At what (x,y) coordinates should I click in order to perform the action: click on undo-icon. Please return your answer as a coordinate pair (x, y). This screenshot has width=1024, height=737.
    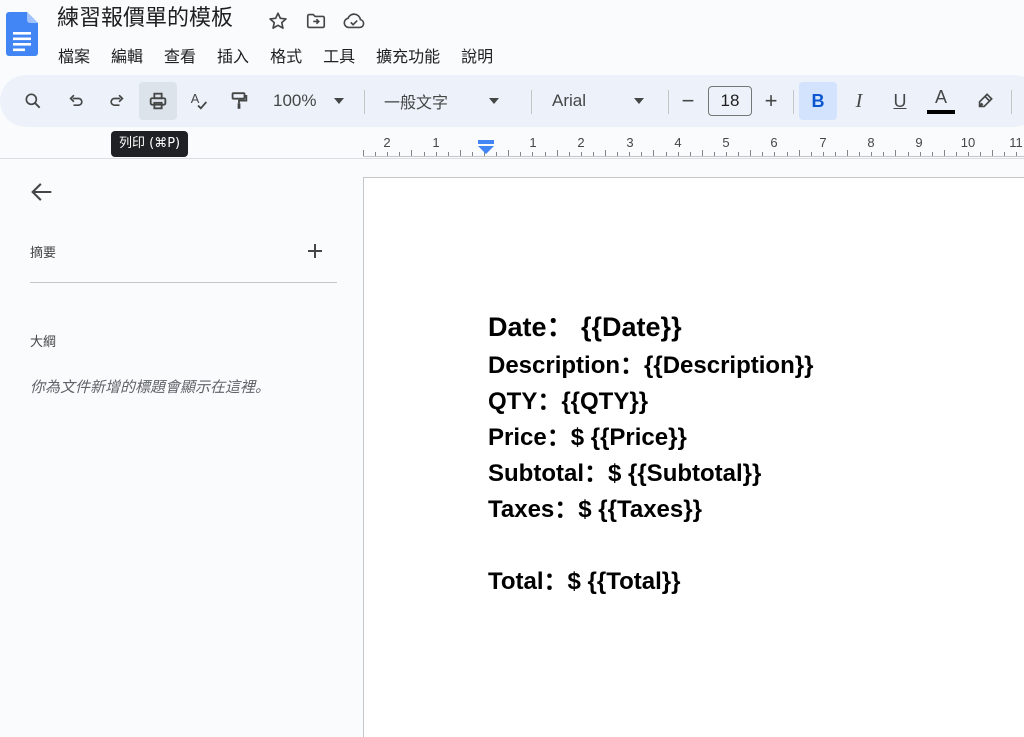
    Looking at the image, I should click on (76, 101).